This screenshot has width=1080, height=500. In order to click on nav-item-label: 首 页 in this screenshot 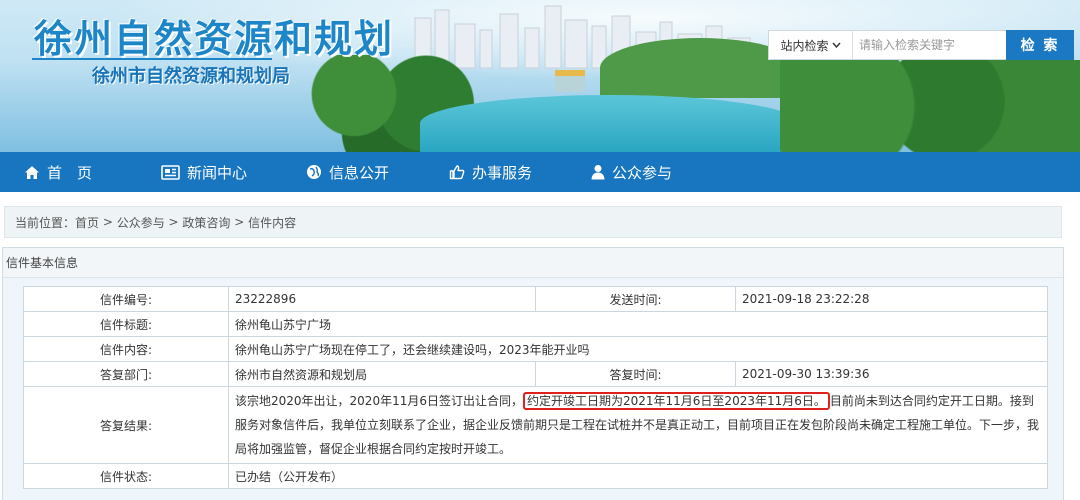, I will do `click(70, 172)`.